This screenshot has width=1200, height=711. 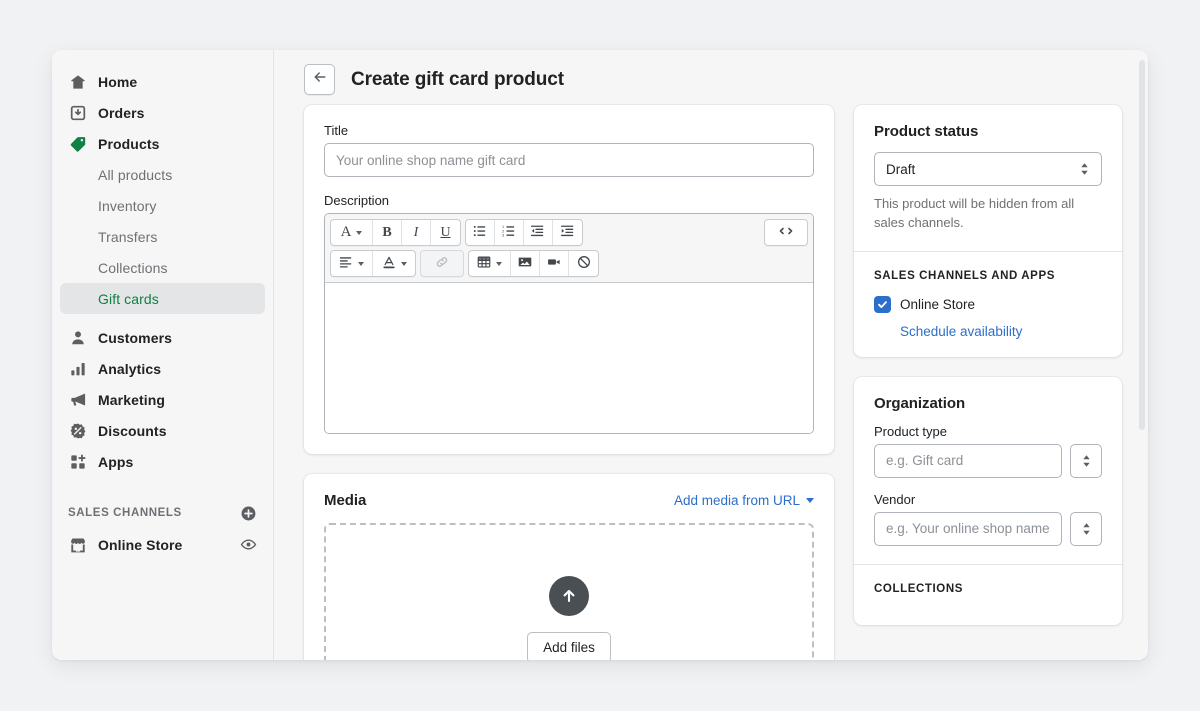 I want to click on sidebar-subitem-label: All products, so click(x=135, y=174).